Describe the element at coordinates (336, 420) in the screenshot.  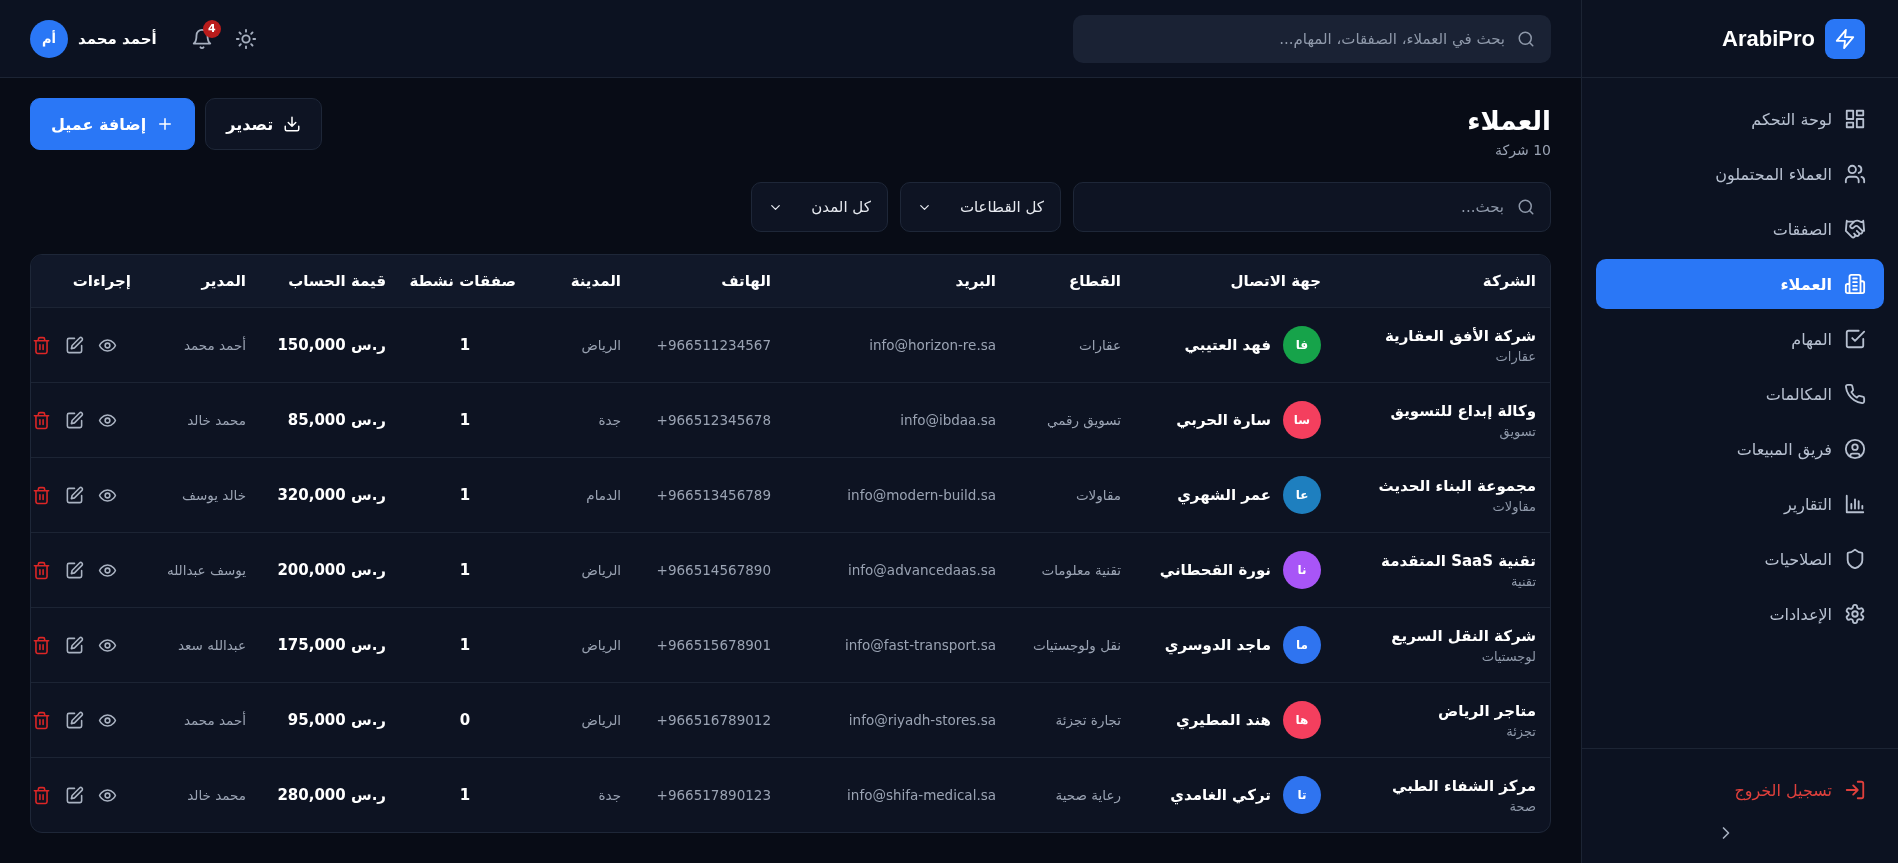
I see `table-cell: 85,000 ر.س` at that location.